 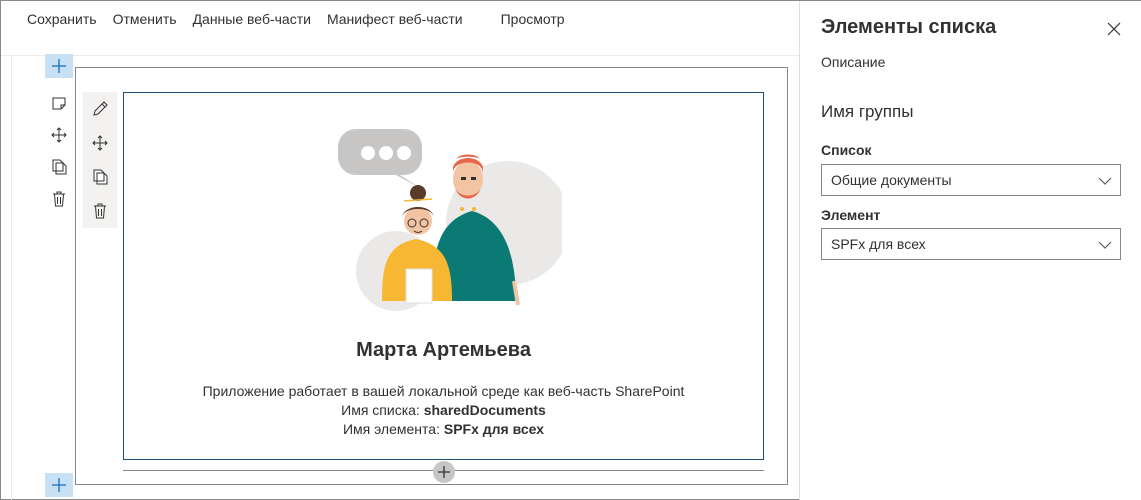 I want to click on list-name-label: Имя списка:, so click(x=382, y=410).